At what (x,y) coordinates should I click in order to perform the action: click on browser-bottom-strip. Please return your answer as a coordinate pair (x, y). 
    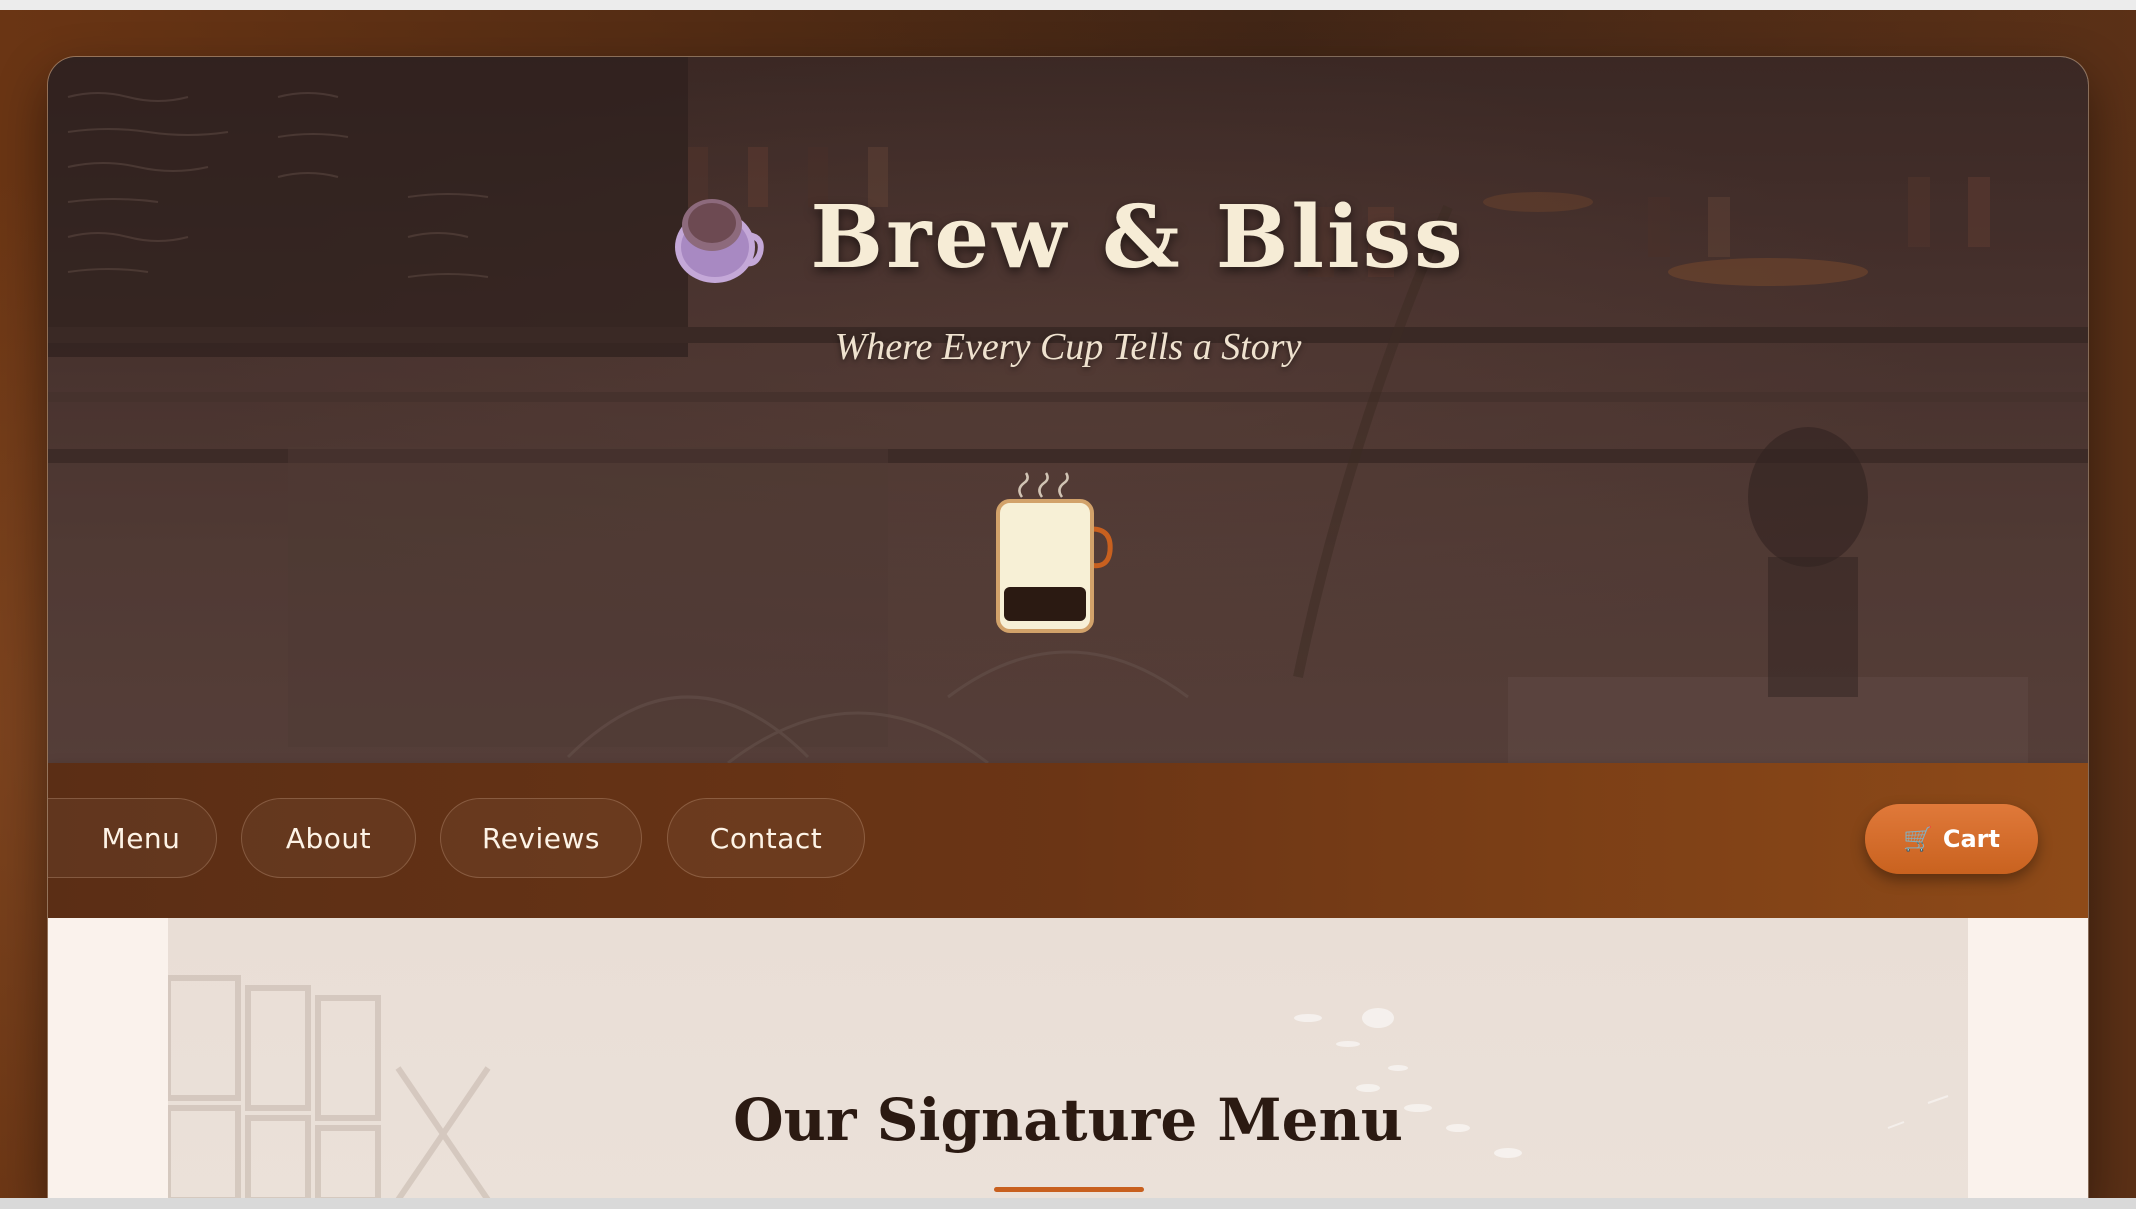
    Looking at the image, I should click on (1068, 1203).